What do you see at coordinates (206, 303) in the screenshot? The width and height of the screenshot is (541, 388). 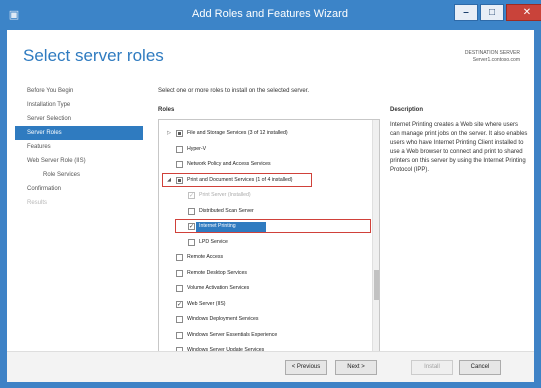 I see `role-label: Web Server (IIS)` at bounding box center [206, 303].